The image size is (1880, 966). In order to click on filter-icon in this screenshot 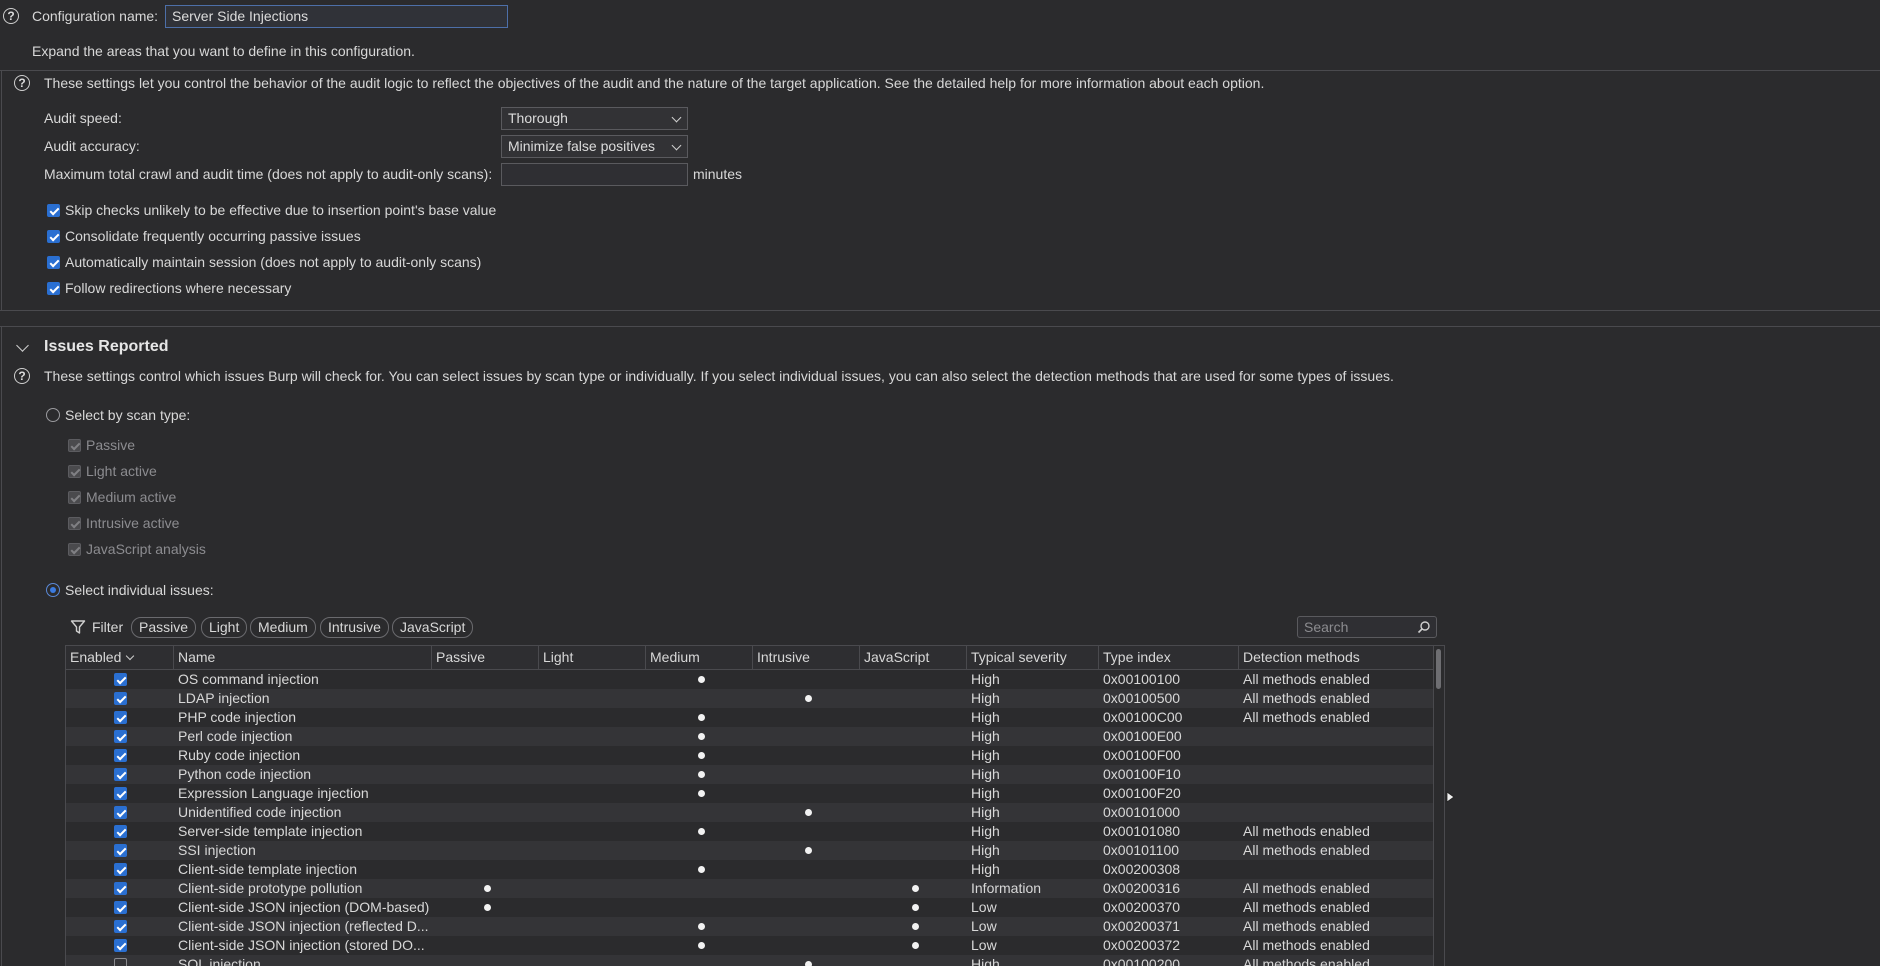, I will do `click(78, 627)`.